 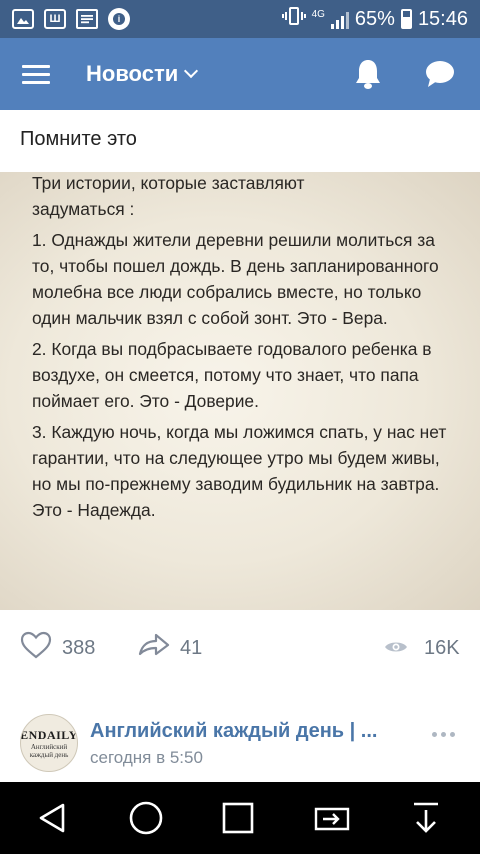 What do you see at coordinates (332, 818) in the screenshot?
I see `screen-mirror-icon` at bounding box center [332, 818].